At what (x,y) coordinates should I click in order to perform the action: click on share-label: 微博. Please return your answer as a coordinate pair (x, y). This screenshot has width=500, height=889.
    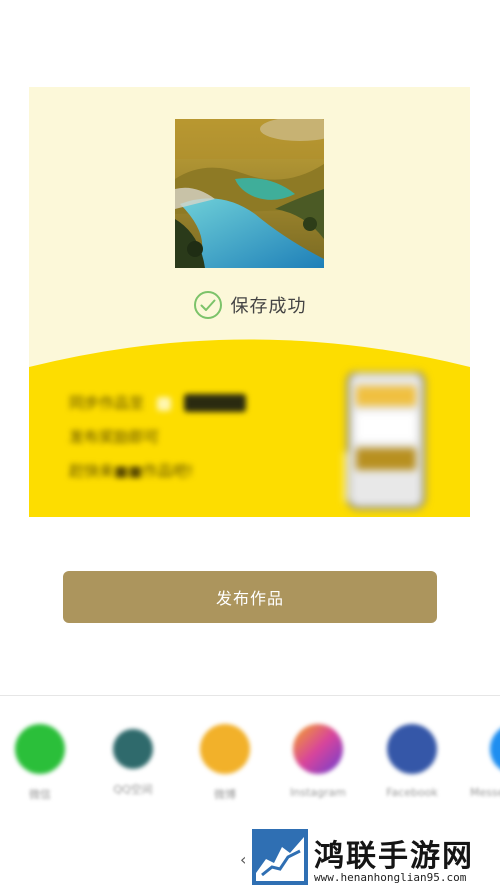
    Looking at the image, I should click on (225, 794).